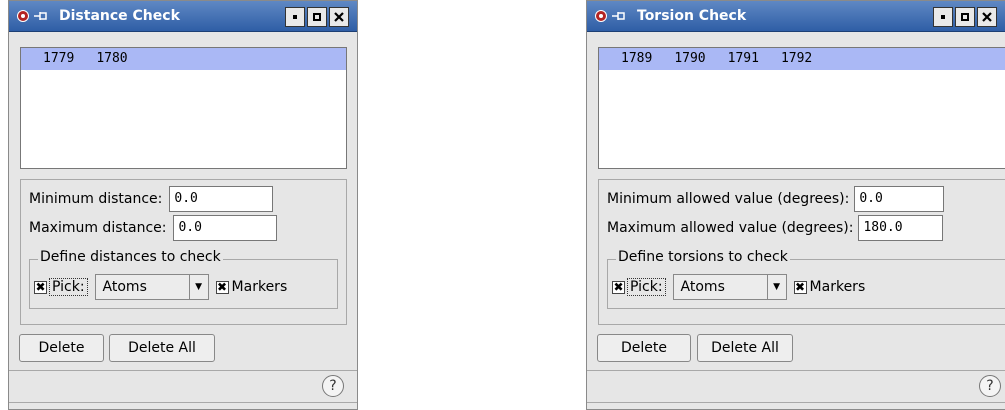 This screenshot has width=1005, height=410. What do you see at coordinates (130, 257) in the screenshot?
I see `group-title: Define distances to check` at bounding box center [130, 257].